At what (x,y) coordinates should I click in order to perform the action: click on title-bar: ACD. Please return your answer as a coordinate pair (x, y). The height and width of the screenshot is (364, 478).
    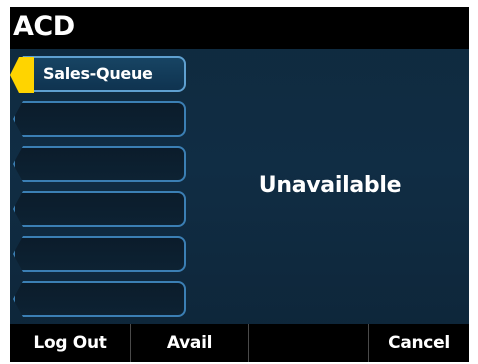
    Looking at the image, I should click on (239, 28).